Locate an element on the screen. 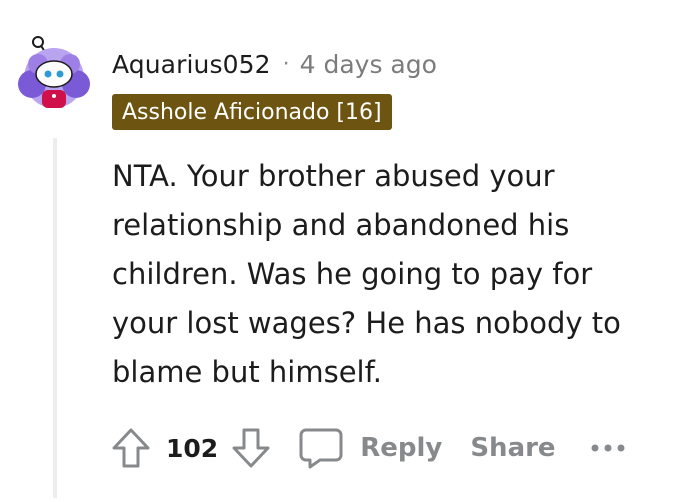 This screenshot has height=502, width=700. reply-button: Reply is located at coordinates (370, 448).